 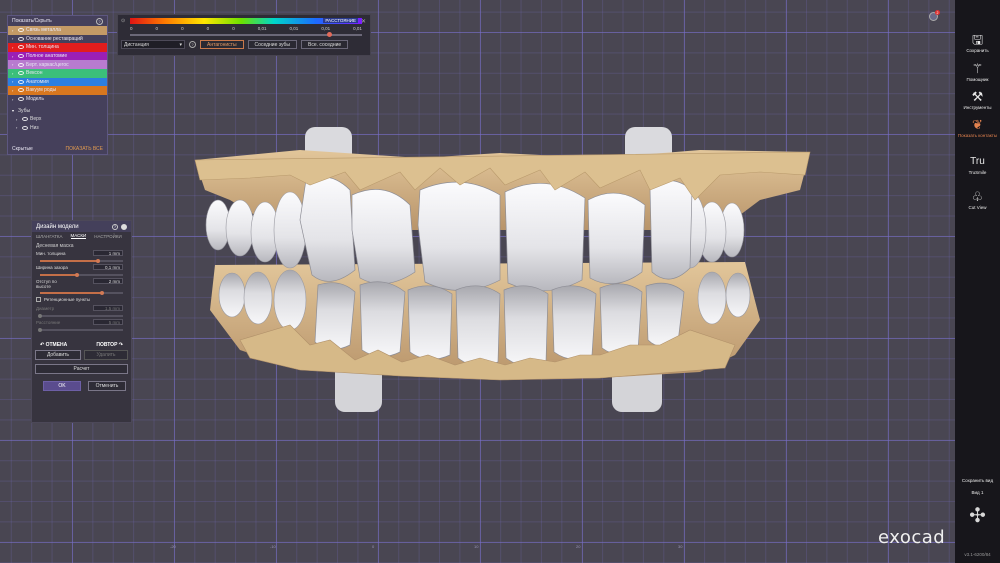 I want to click on distance-target-button: Соседние зубы, so click(x=272, y=44).